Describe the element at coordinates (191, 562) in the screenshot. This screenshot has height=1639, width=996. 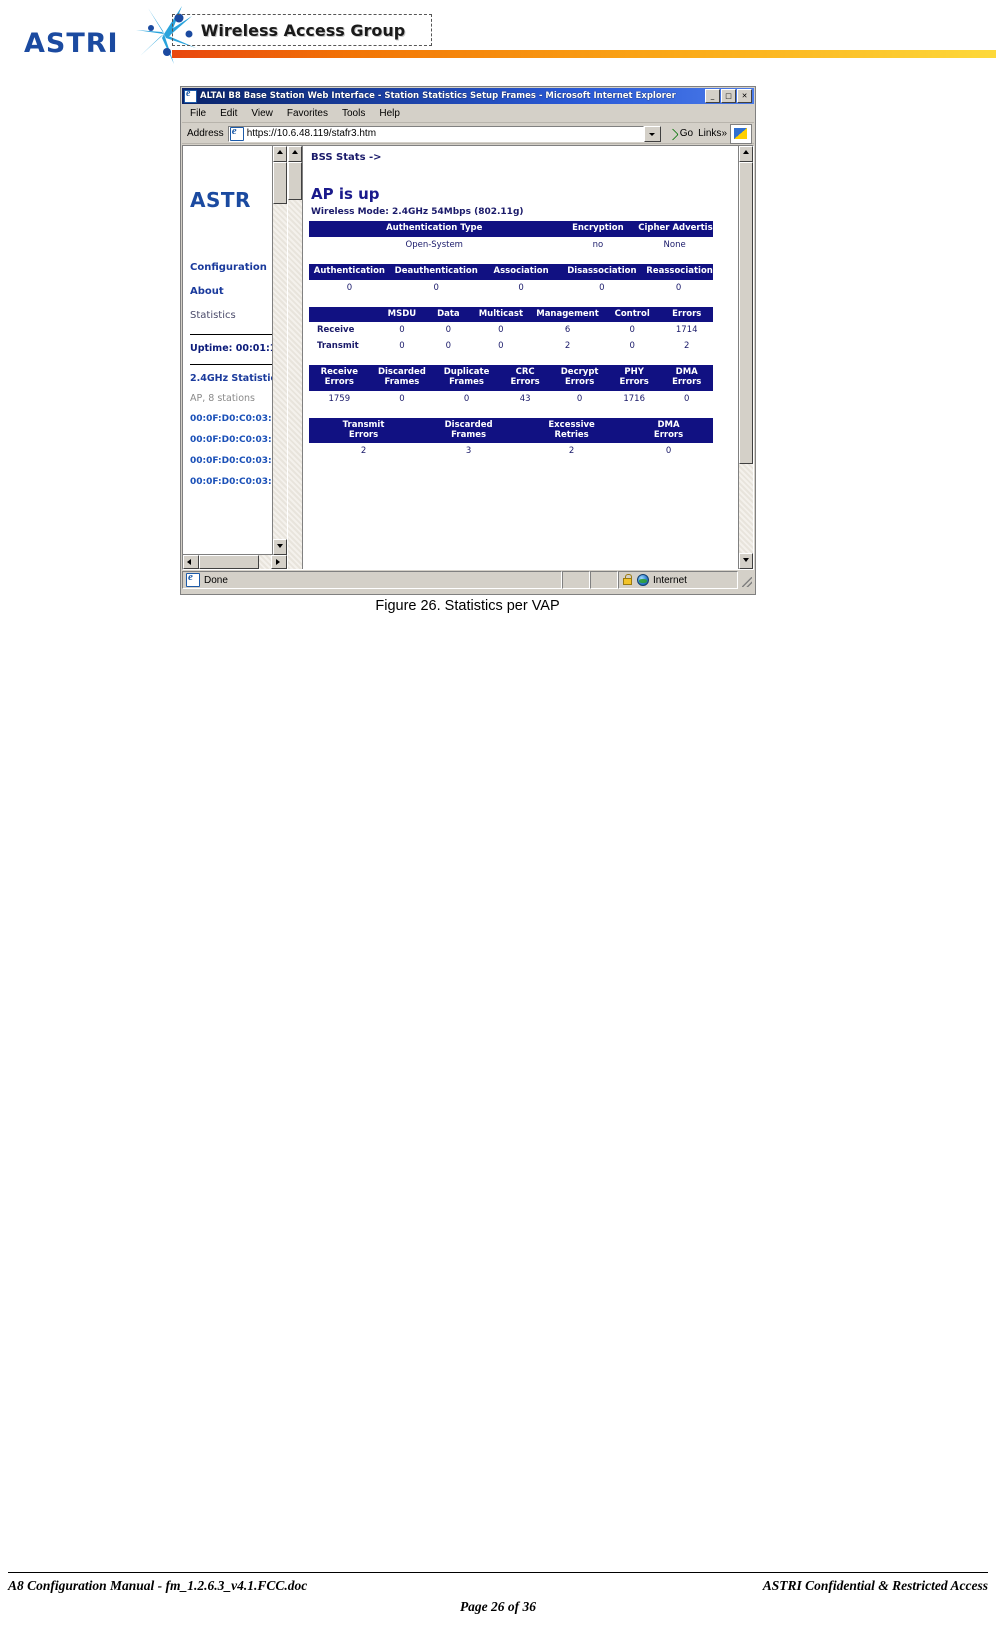
I see `nav-hscroll-left-button` at that location.